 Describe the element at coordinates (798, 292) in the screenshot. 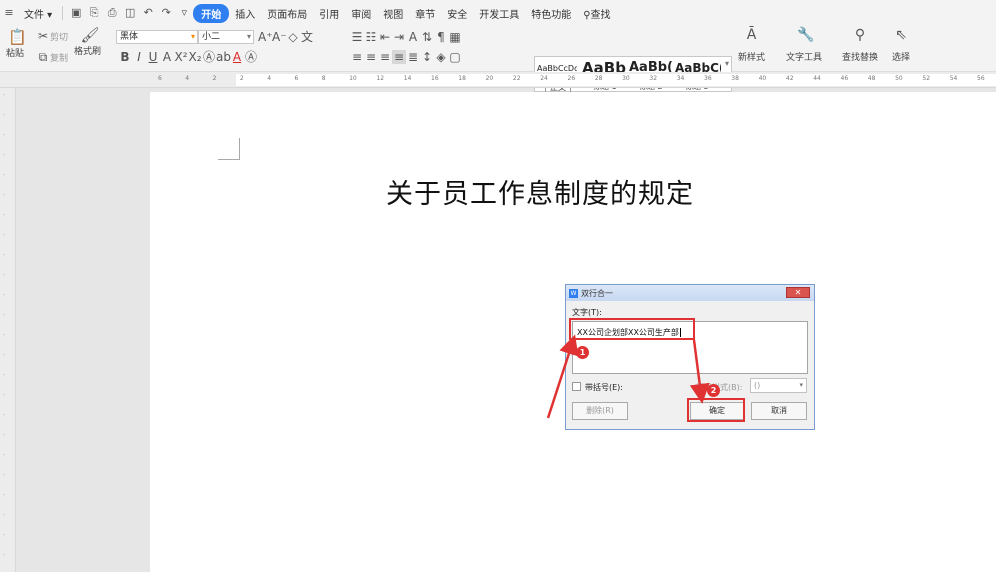

I see `close-icon: ✕` at that location.